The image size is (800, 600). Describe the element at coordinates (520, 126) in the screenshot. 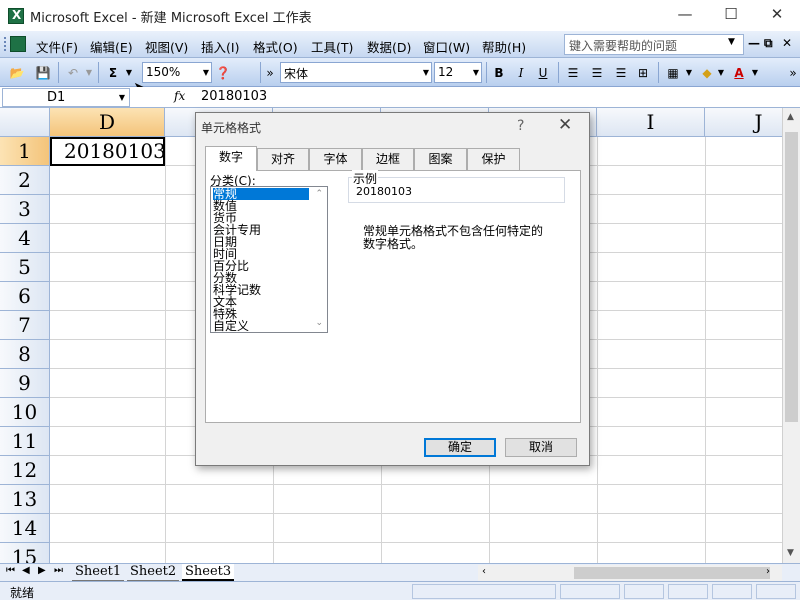

I see `help-icon: ?` at that location.